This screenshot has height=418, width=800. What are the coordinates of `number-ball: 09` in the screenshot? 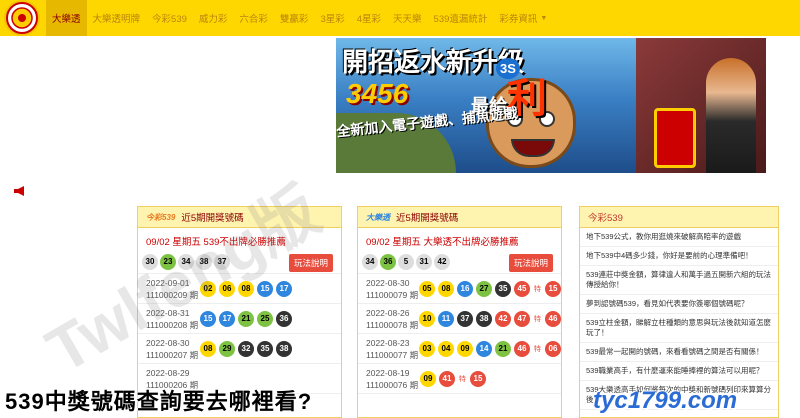 It's located at (465, 348).